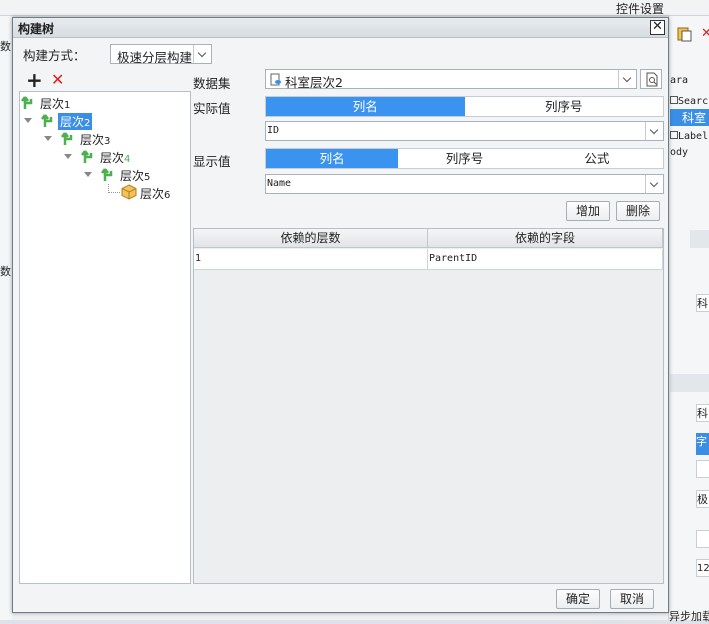 This screenshot has width=709, height=624. I want to click on column-header-level: 依赖的层数, so click(311, 238).